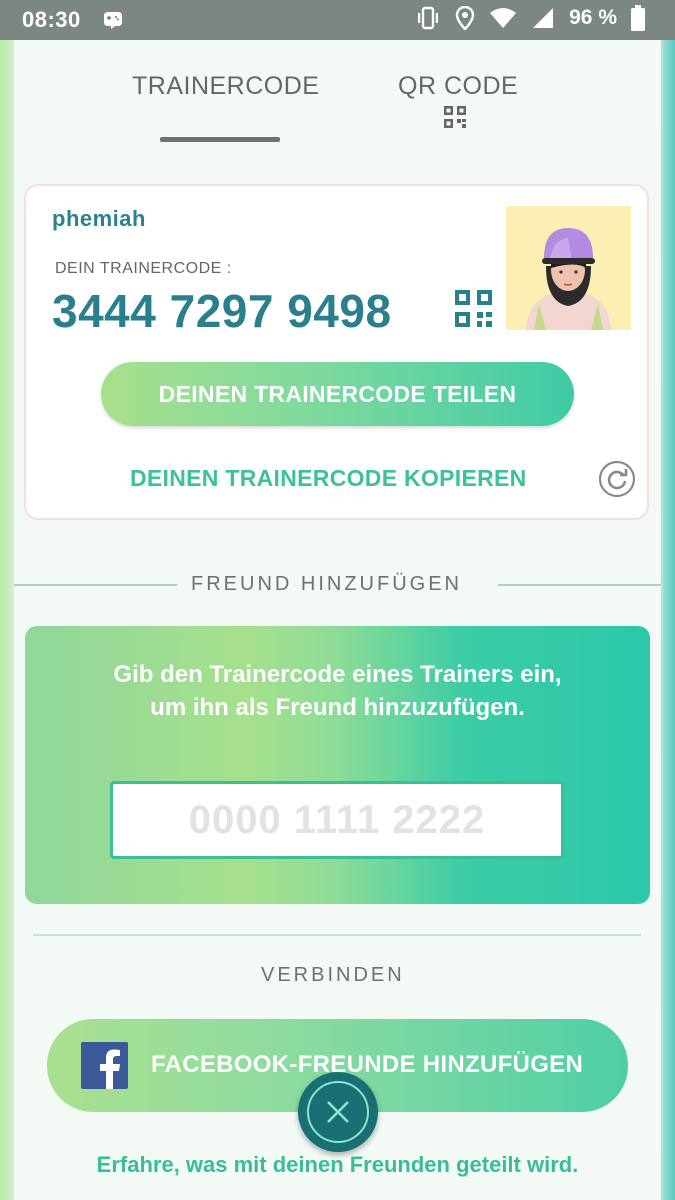 This screenshot has height=1200, width=675. What do you see at coordinates (367, 1064) in the screenshot?
I see `facebook-friends-label: FACEBOOK-FREUNDE HINZUFÜGEN` at bounding box center [367, 1064].